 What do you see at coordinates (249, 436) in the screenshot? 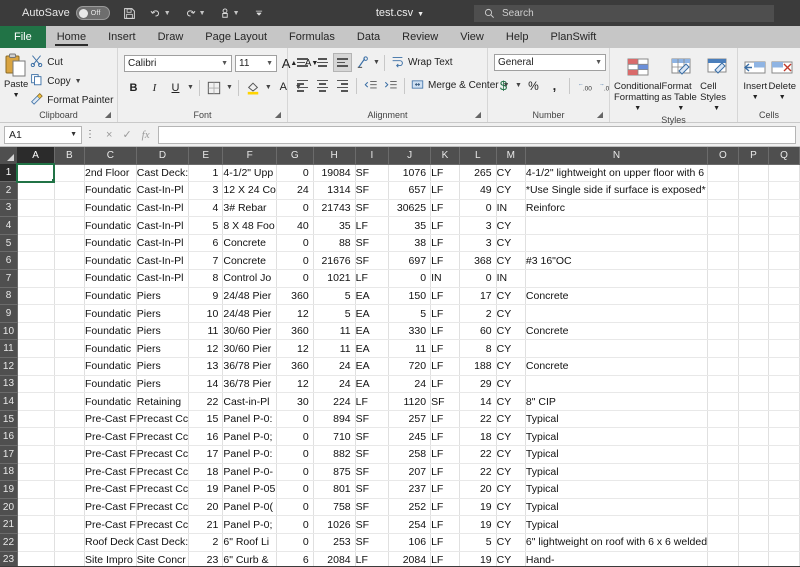
I see `cell-F16: Panel P-0;` at bounding box center [249, 436].